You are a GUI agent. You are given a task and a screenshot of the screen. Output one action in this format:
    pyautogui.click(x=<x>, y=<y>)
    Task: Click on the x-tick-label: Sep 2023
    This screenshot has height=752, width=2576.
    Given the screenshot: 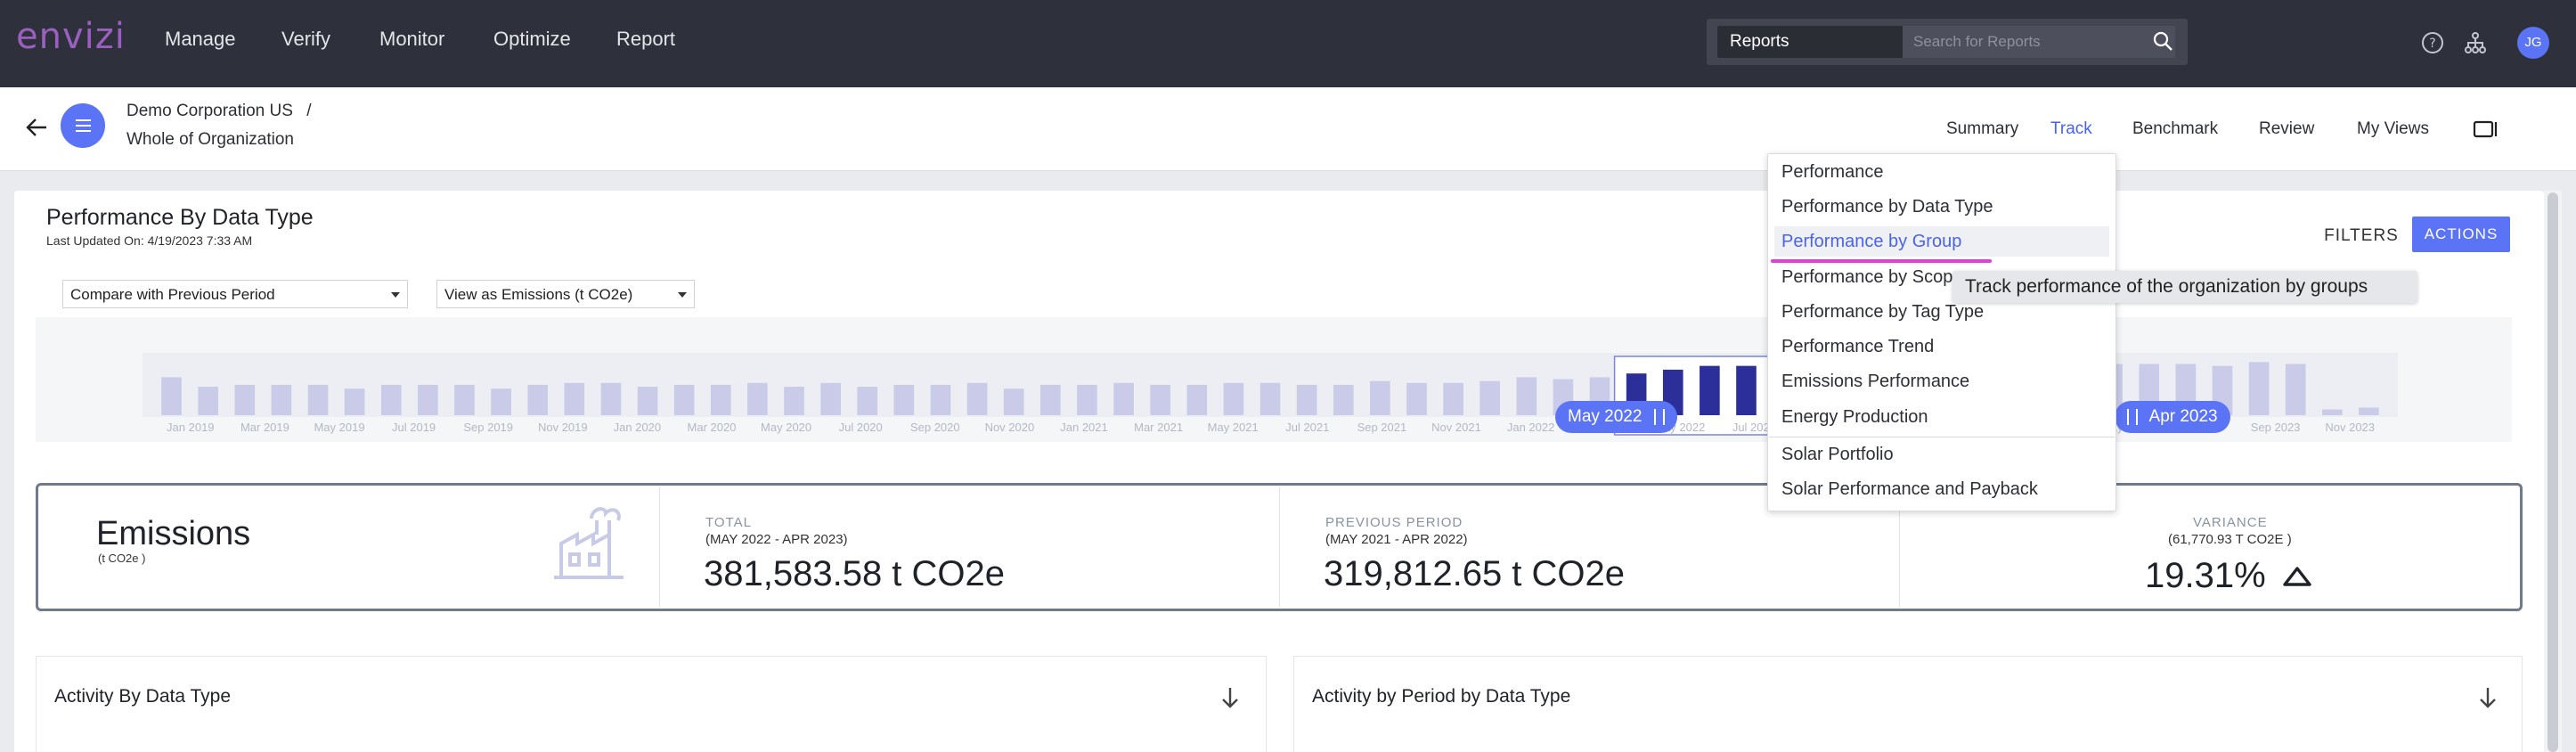 What is the action you would take?
    pyautogui.click(x=2276, y=427)
    